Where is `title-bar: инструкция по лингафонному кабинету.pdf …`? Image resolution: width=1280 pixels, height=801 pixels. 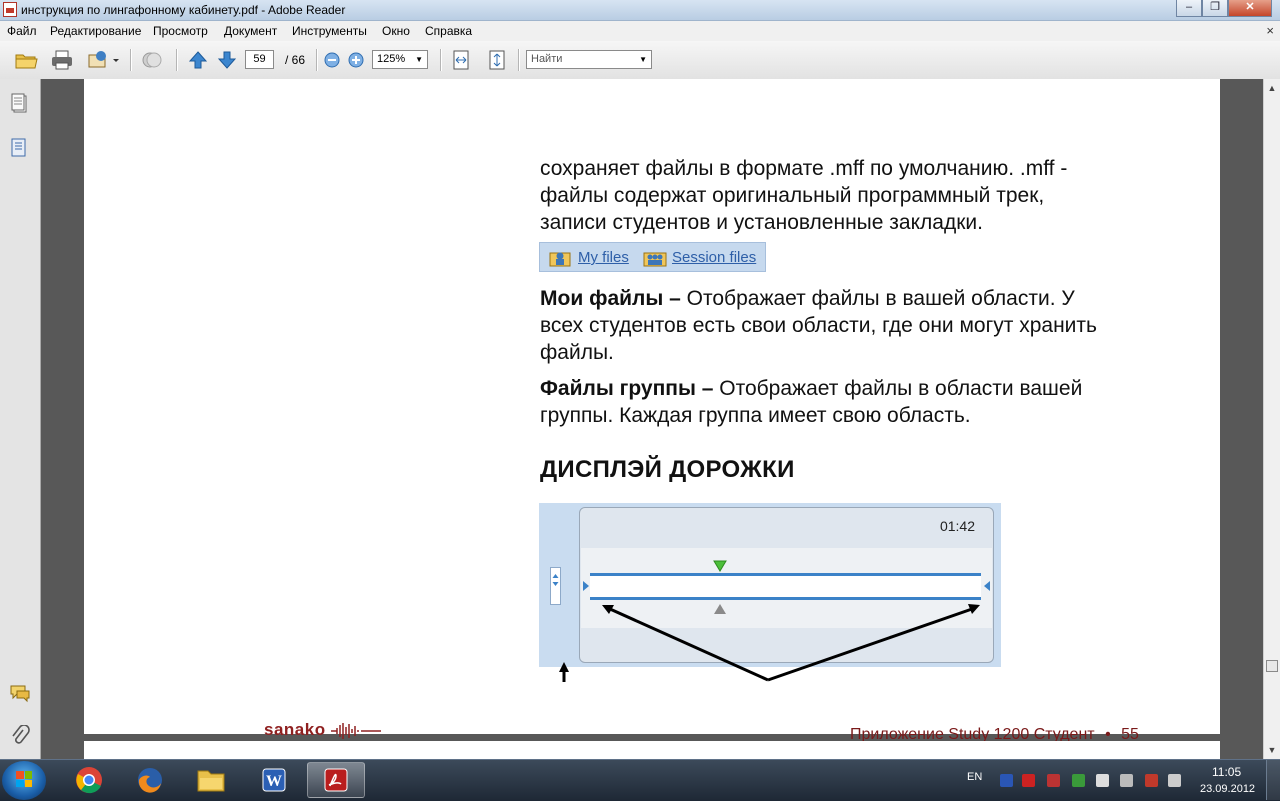
title-bar: инструкция по лингафонному кабинету.pdf … is located at coordinates (640, 10).